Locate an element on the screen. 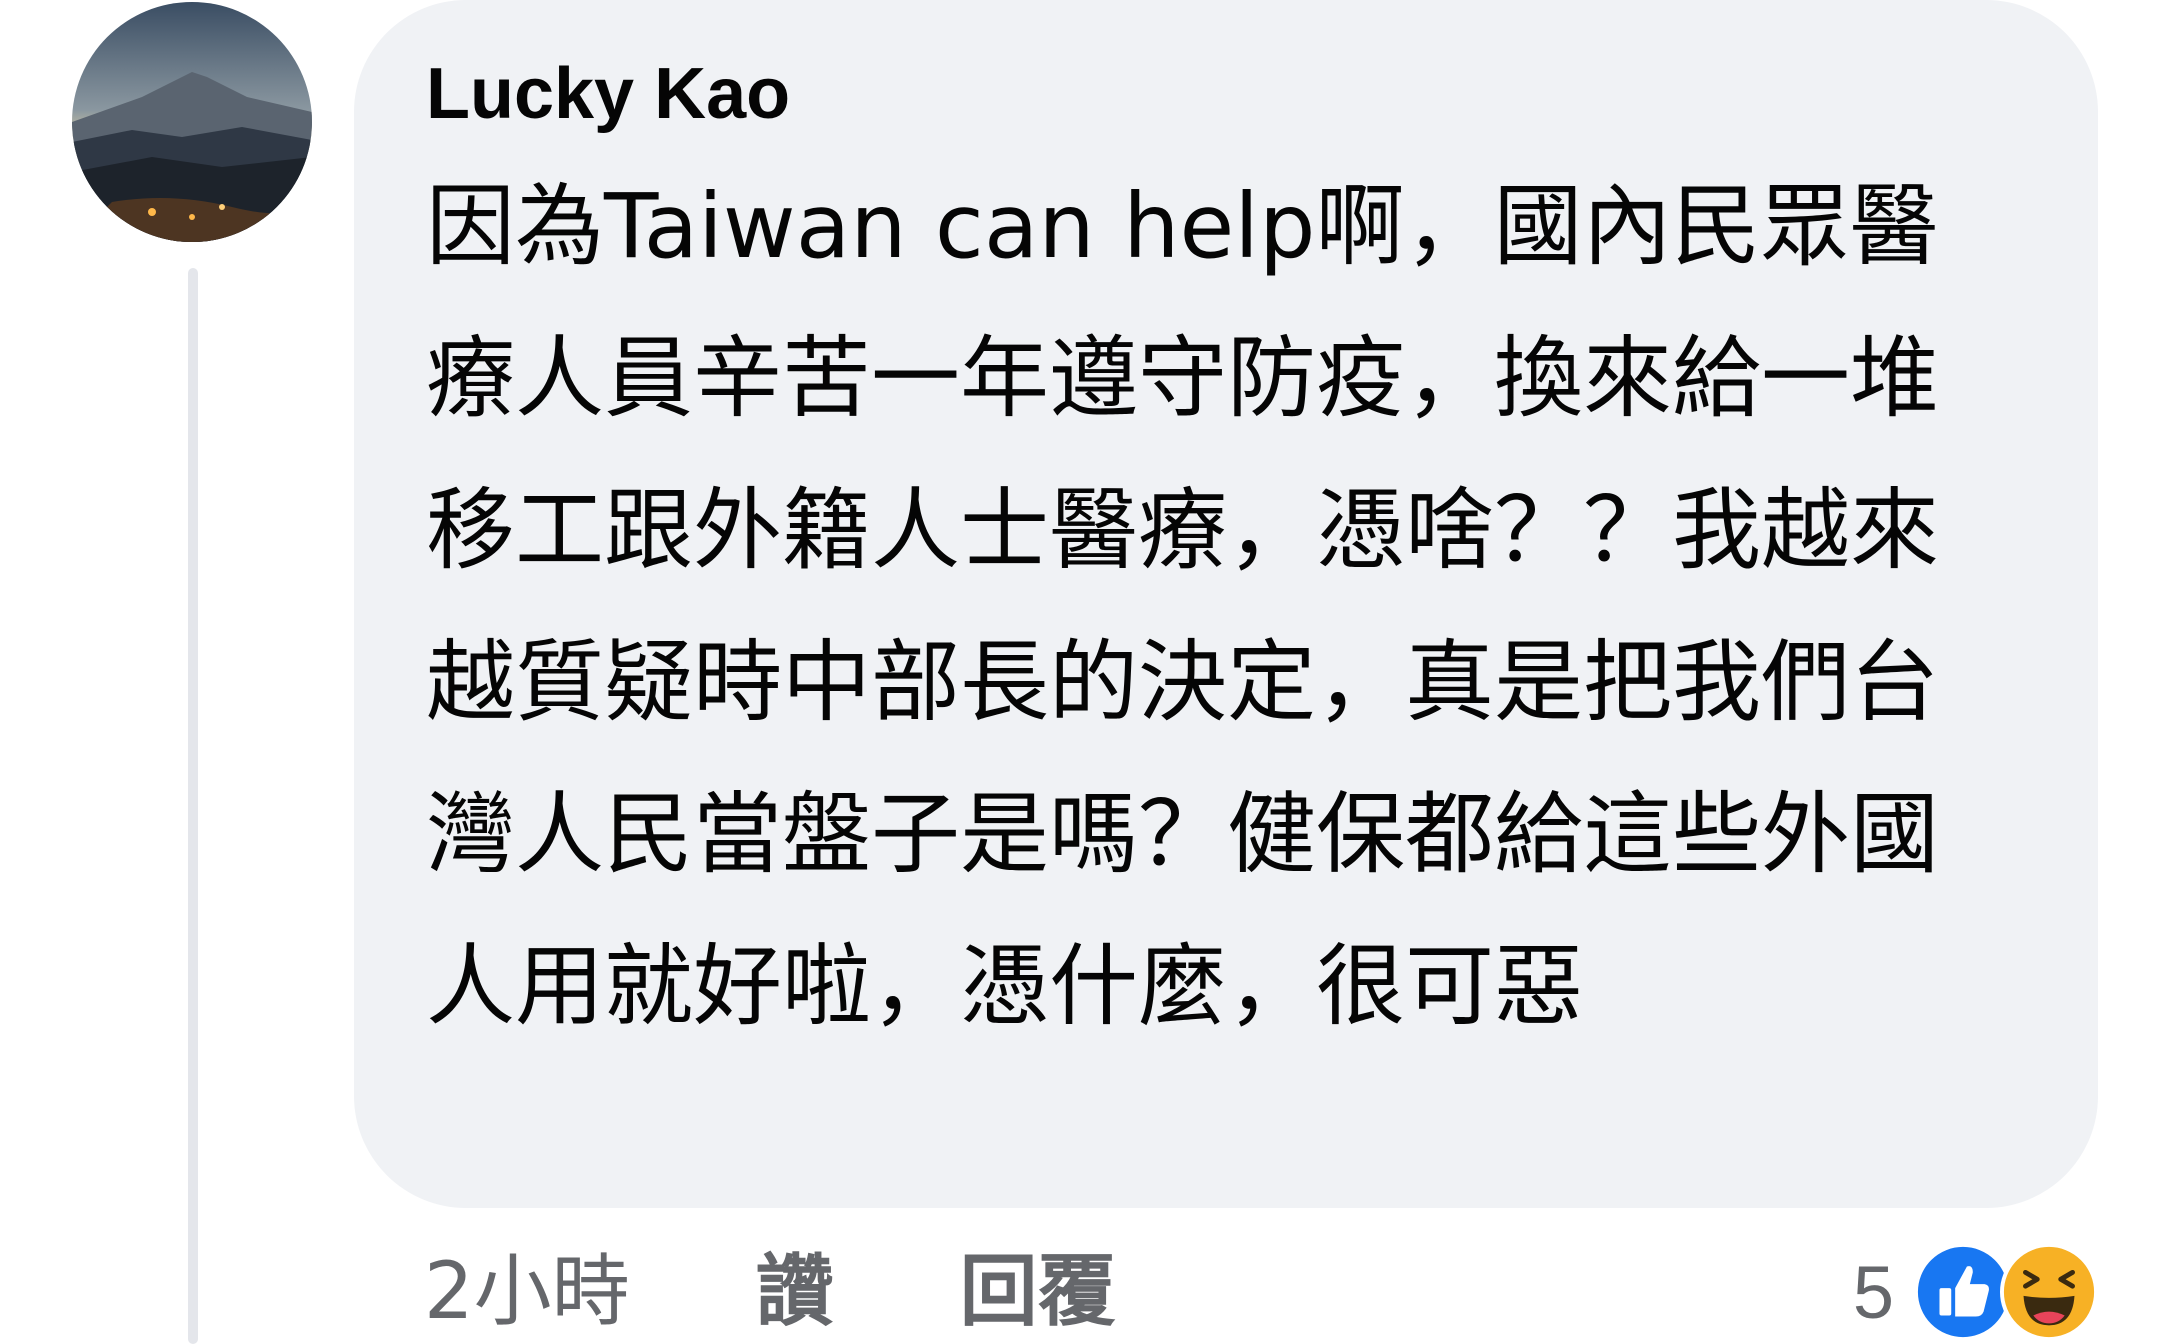  comment-timestamp: 2小時 is located at coordinates (527, 1292).